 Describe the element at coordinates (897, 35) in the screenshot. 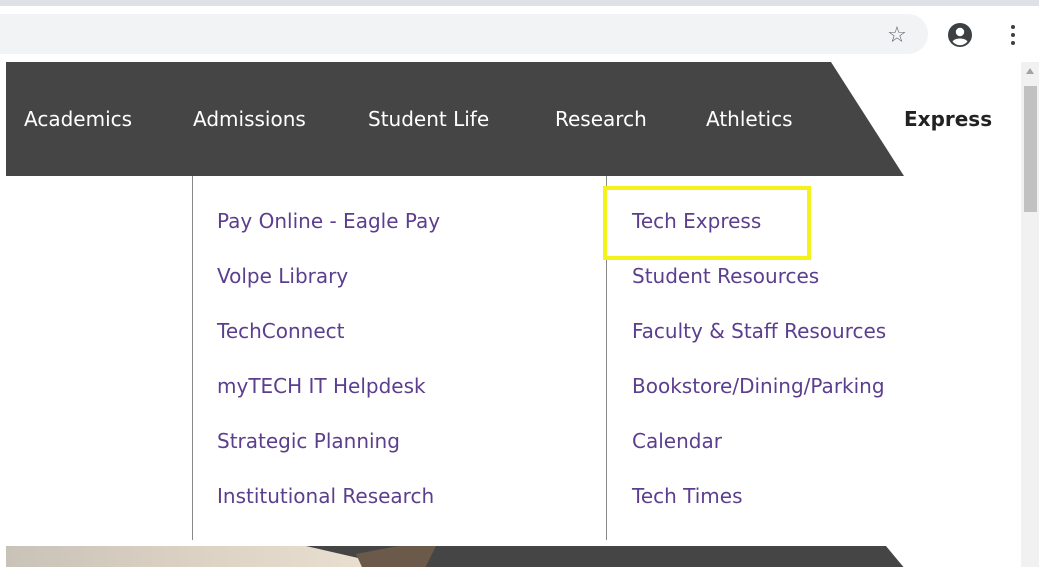

I see `bookmark-star-icon: ☆` at that location.